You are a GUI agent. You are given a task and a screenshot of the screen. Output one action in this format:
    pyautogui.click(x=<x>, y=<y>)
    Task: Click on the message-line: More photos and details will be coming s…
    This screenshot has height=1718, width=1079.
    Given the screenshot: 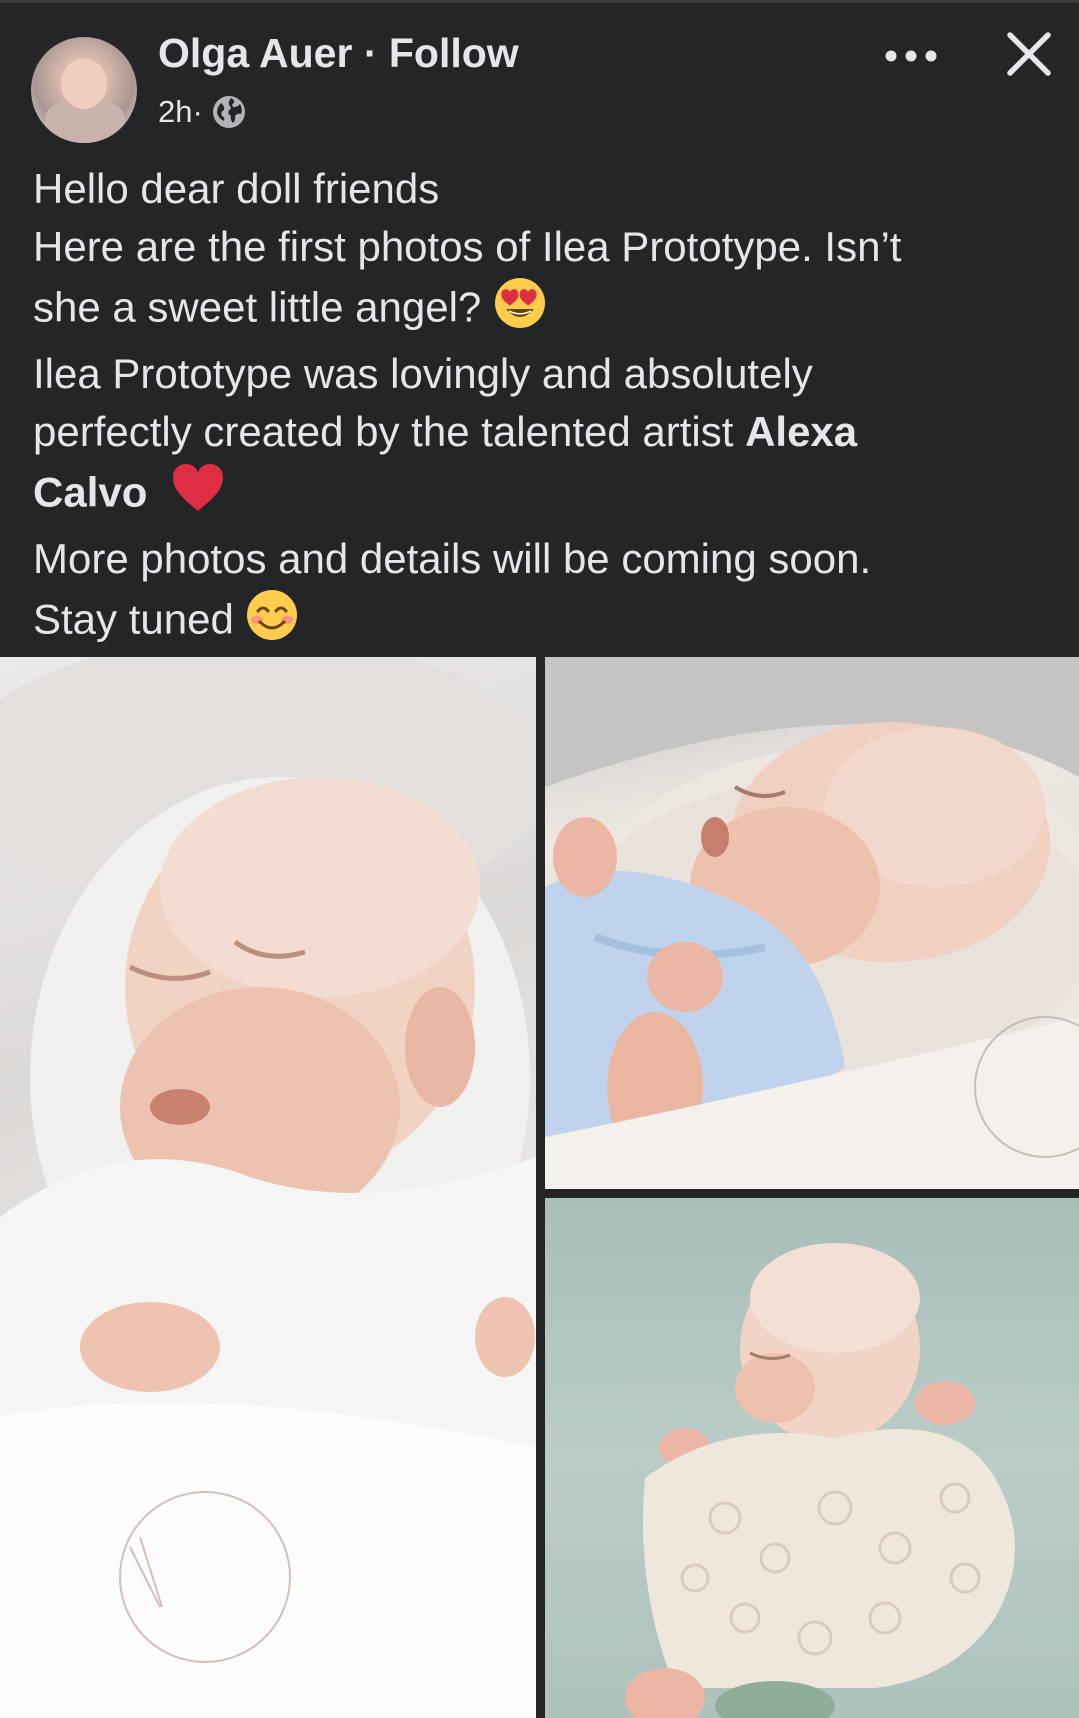 What is the action you would take?
    pyautogui.click(x=452, y=558)
    